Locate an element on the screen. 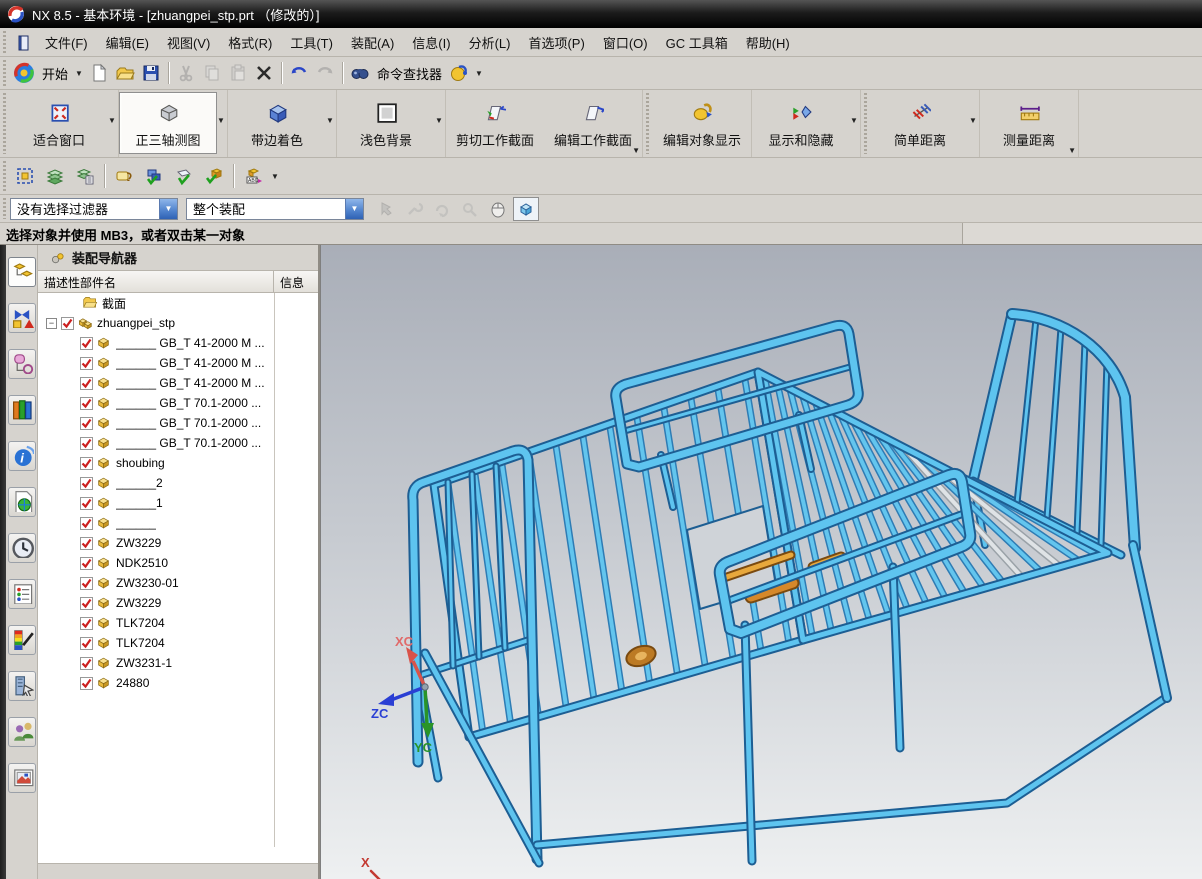 The width and height of the screenshot is (1202, 879). history-tab is located at coordinates (22, 548).